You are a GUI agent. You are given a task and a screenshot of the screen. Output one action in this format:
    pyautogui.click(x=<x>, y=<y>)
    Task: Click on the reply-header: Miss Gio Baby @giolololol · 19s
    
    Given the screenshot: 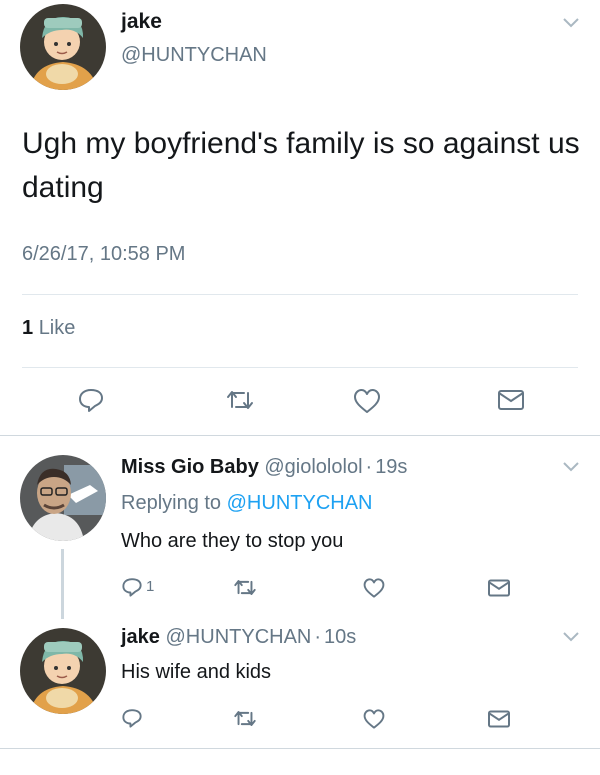 What is the action you would take?
    pyautogui.click(x=264, y=467)
    